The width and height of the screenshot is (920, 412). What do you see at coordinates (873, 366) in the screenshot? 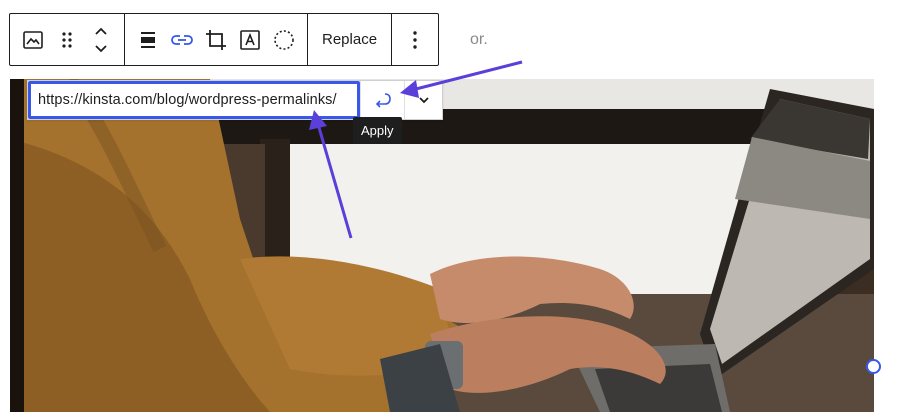
I see `image-resize-handle` at bounding box center [873, 366].